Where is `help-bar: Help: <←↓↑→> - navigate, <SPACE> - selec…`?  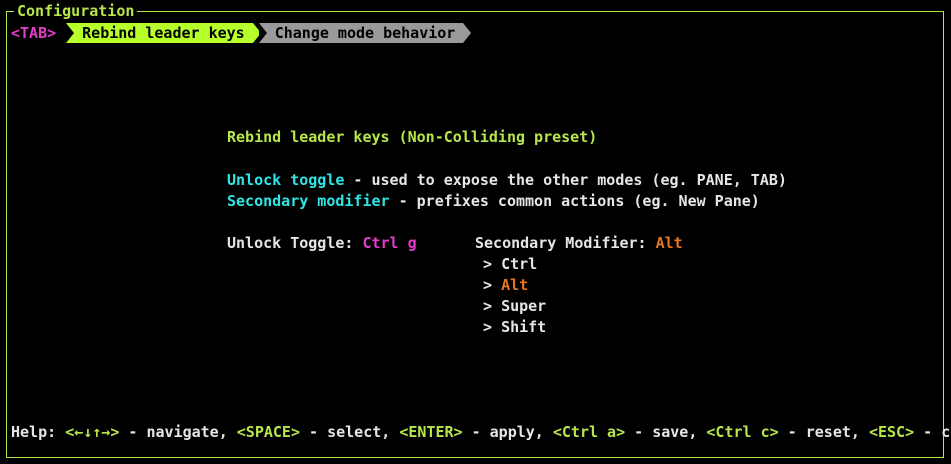 help-bar: Help: <←↓↑→> - navigate, <SPACE> - selec… is located at coordinates (481, 432).